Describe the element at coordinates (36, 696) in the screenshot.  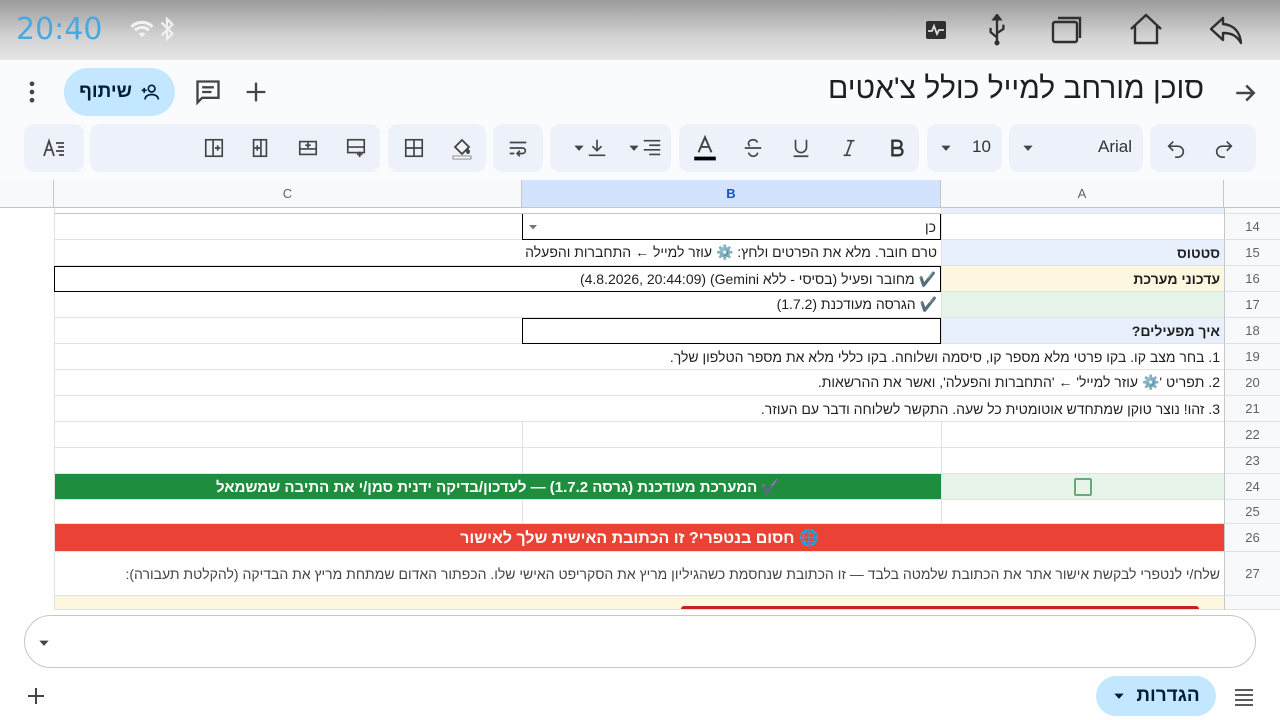
I see `add-sheet-icon` at that location.